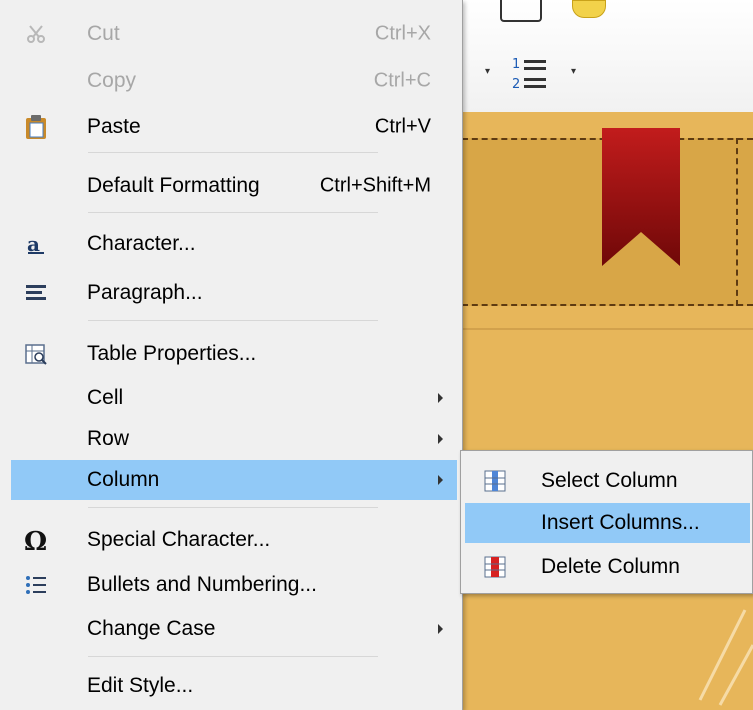  Describe the element at coordinates (173, 185) in the screenshot. I see `menu-item-label: Default Formatting` at that location.